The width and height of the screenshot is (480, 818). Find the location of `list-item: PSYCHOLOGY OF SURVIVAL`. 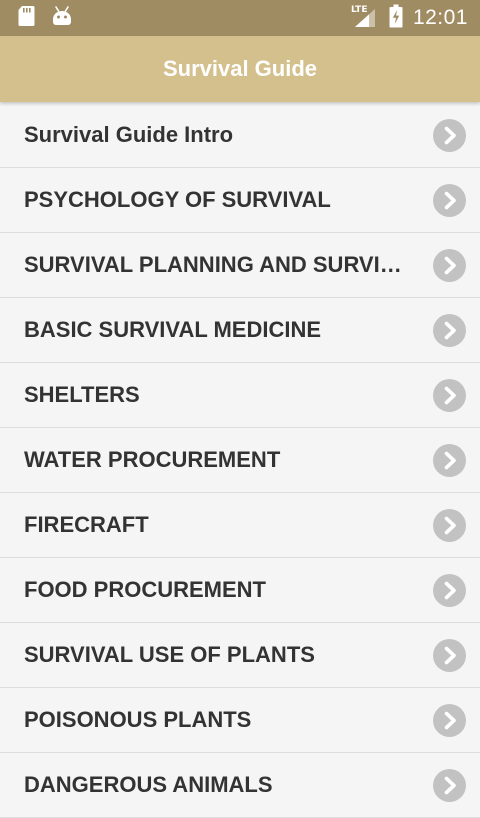

list-item: PSYCHOLOGY OF SURVIVAL is located at coordinates (240, 200).